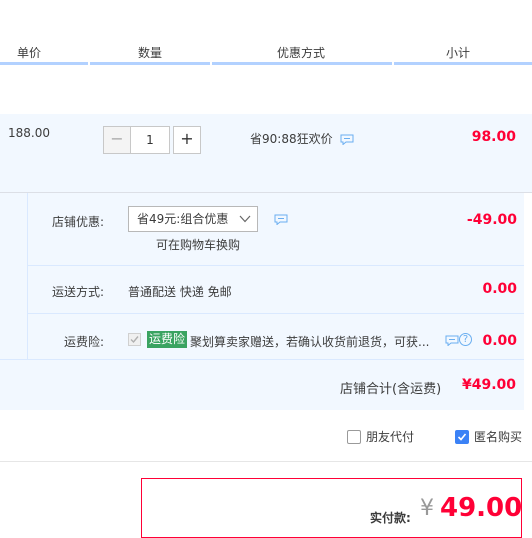  Describe the element at coordinates (390, 437) in the screenshot. I see `friend-pay-label: 朋友代付` at that location.